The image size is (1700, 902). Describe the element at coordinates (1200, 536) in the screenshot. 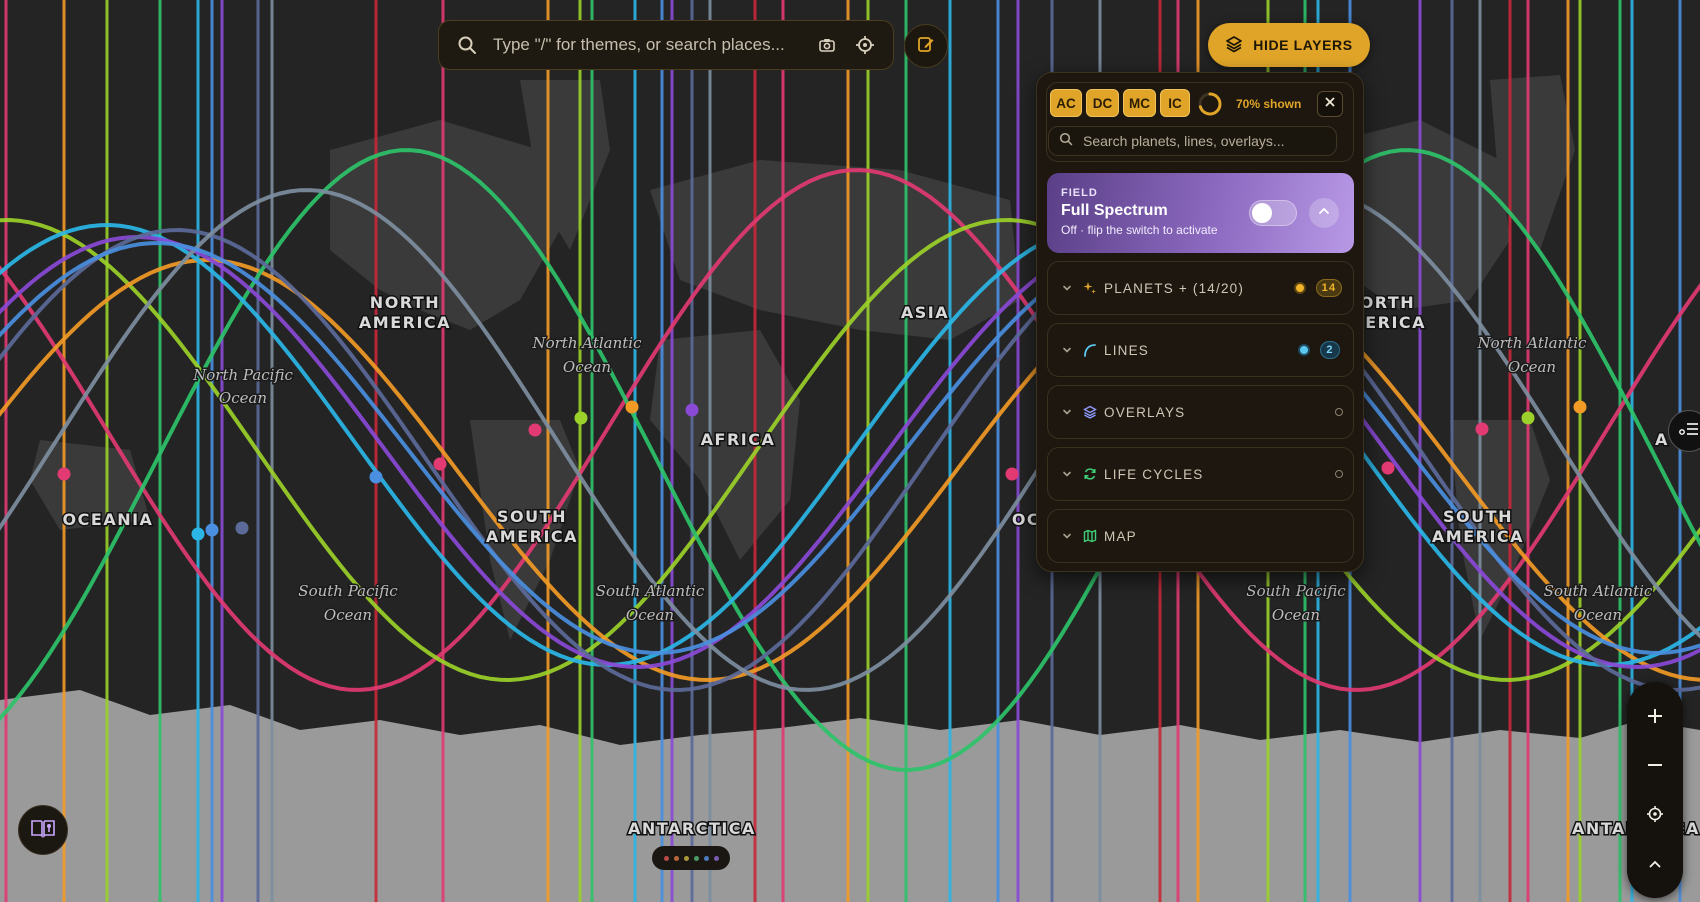

I see `section-map: MAP` at that location.